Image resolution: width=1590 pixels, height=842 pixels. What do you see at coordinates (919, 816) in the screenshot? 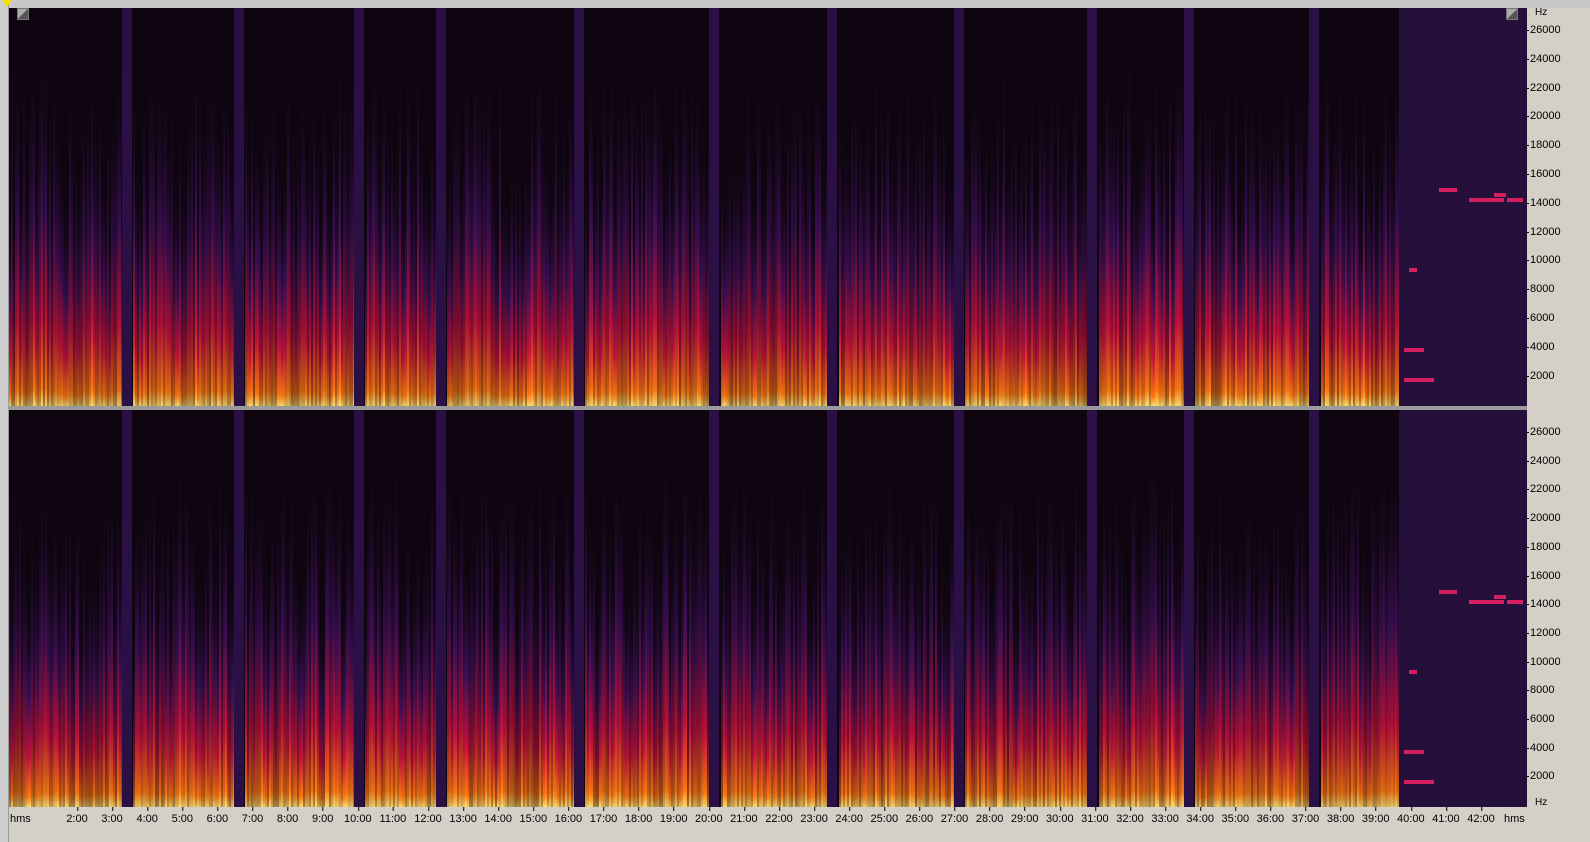
I see `time-tick-label: 26:00` at bounding box center [919, 816].